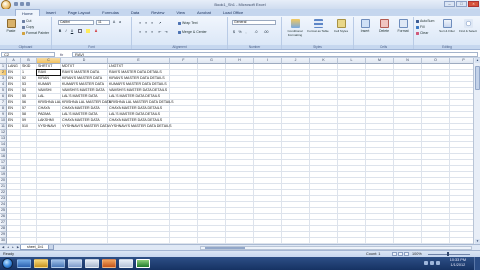 The width and height of the screenshot is (480, 270). Describe the element at coordinates (180, 12) in the screenshot. I see `tab-view: View` at that location.